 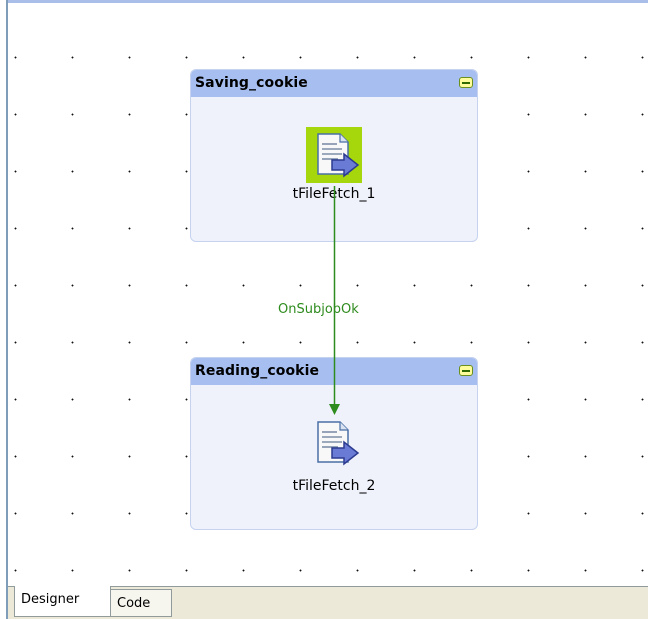 I want to click on component-label: tFileFetch_1, so click(x=334, y=194).